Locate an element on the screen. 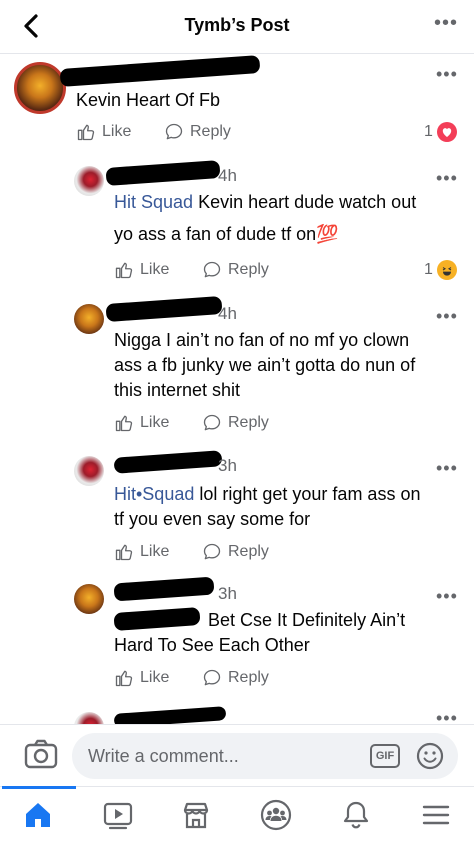 The height and width of the screenshot is (843, 474). redacted-mention is located at coordinates (157, 619).